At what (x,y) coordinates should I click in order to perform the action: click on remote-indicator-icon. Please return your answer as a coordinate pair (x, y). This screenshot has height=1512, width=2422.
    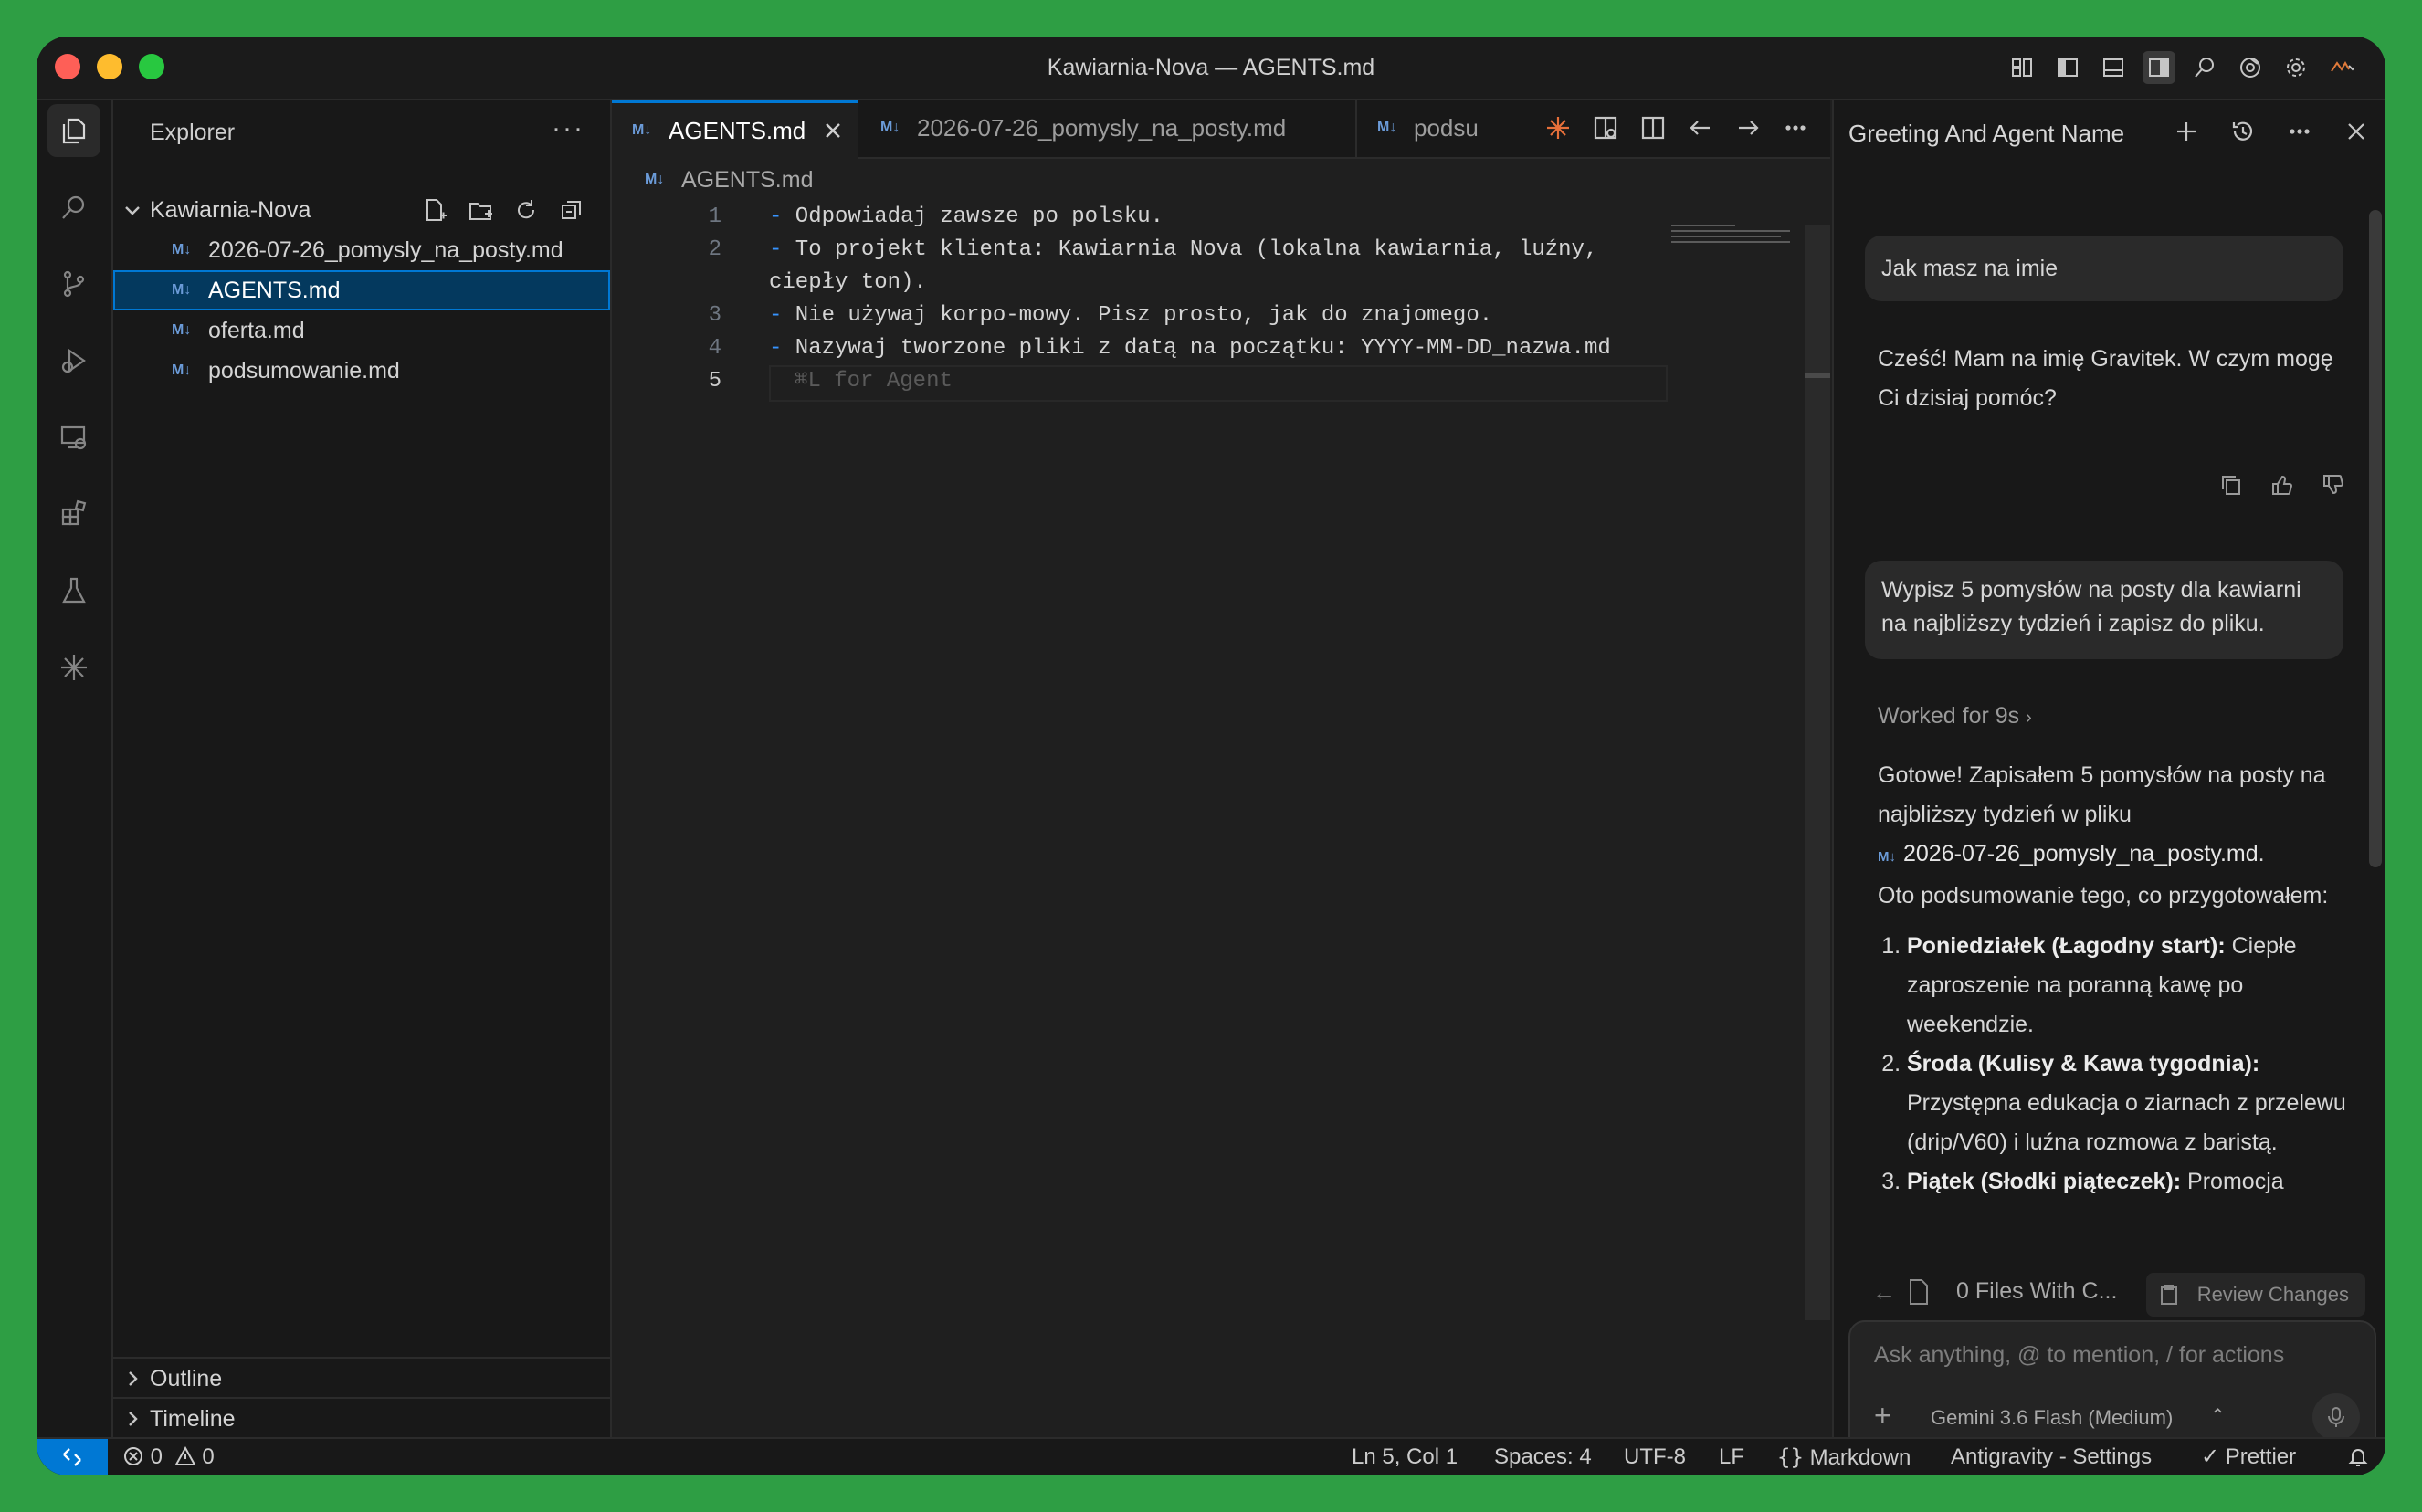
    Looking at the image, I should click on (72, 1457).